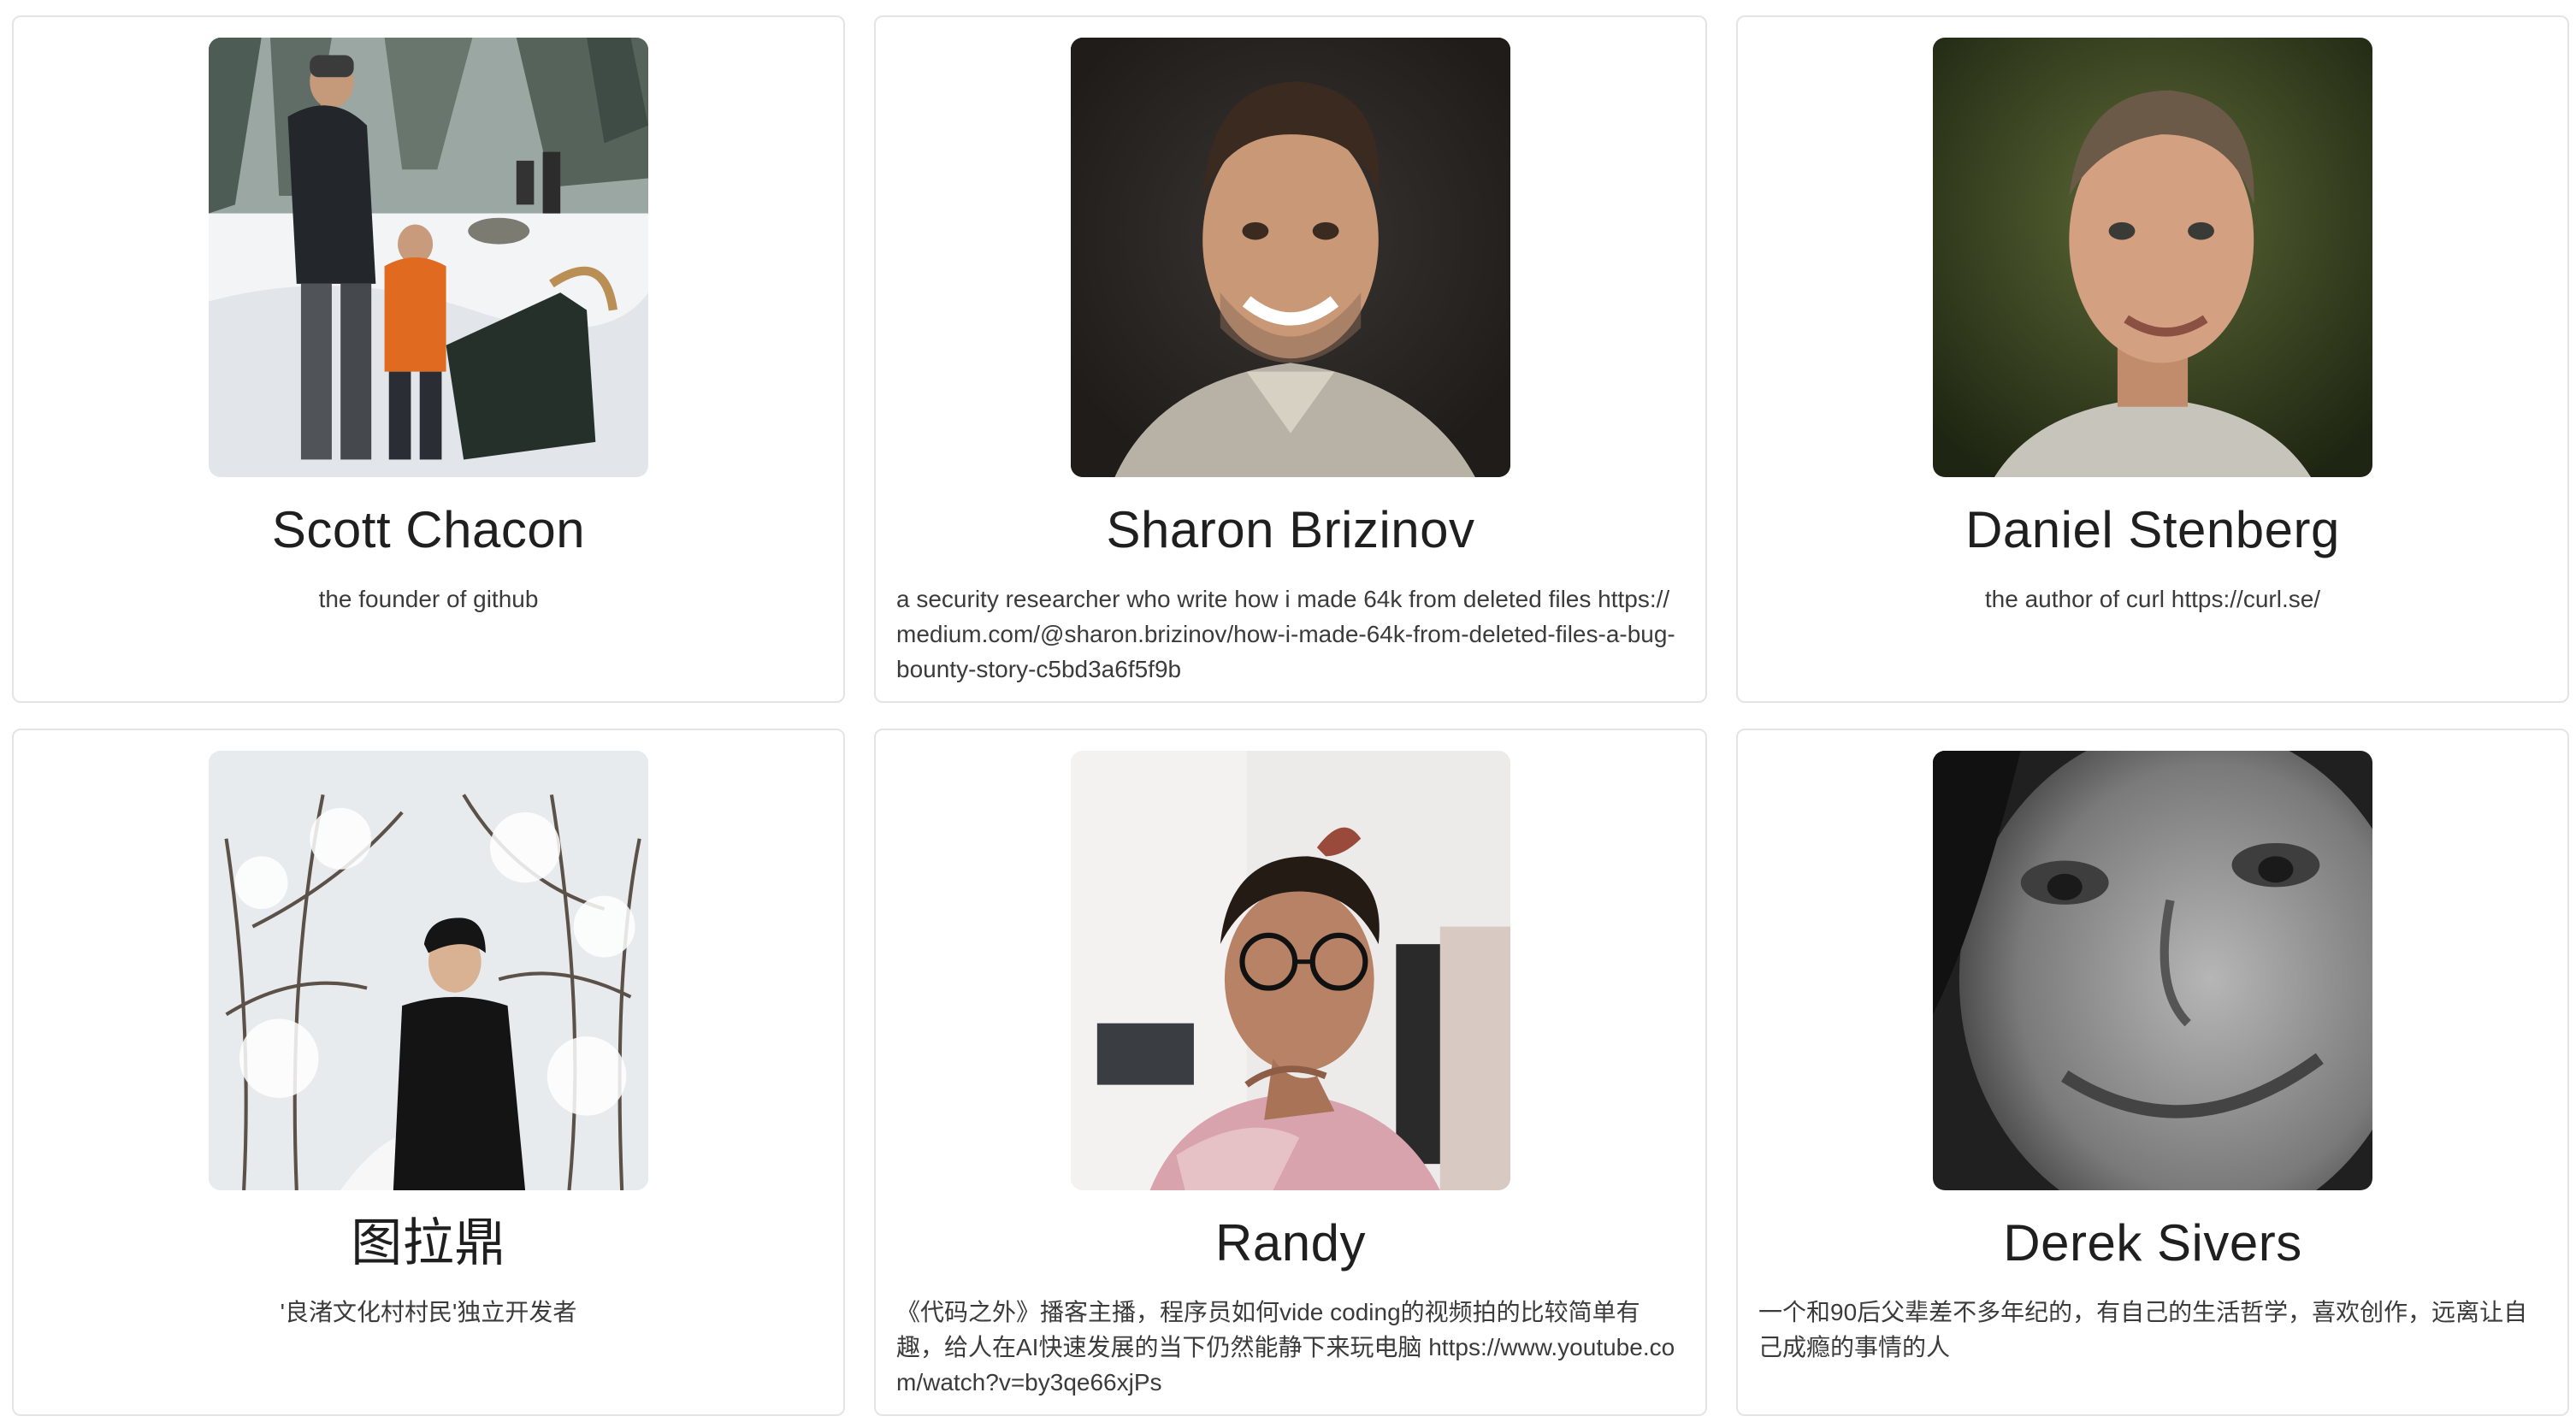 The width and height of the screenshot is (2576, 1428). I want to click on person-name: Randy, so click(1290, 1243).